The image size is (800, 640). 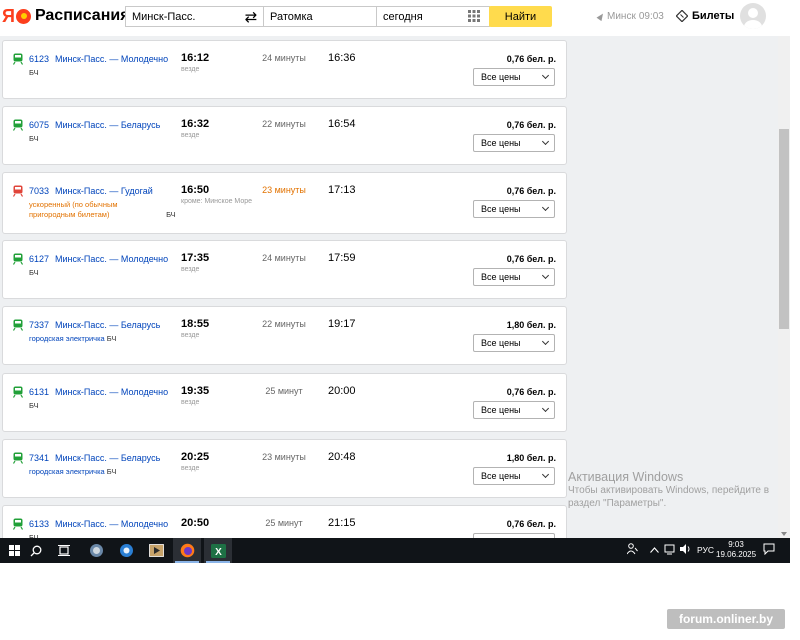 I want to click on excel-icon: X, so click(x=218, y=550).